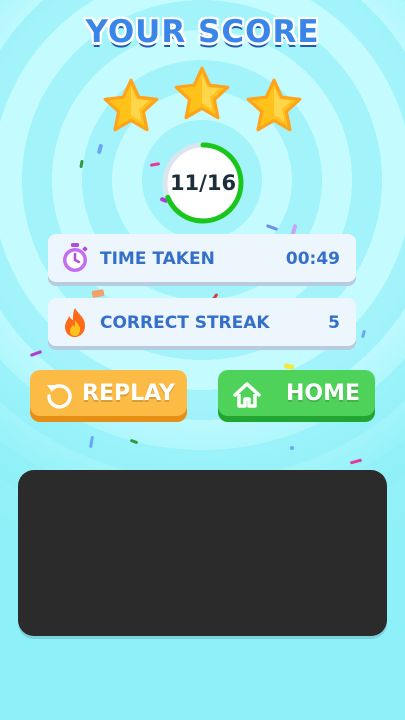 The height and width of the screenshot is (720, 405). What do you see at coordinates (312, 259) in the screenshot?
I see `time-taken-value: 00:49` at bounding box center [312, 259].